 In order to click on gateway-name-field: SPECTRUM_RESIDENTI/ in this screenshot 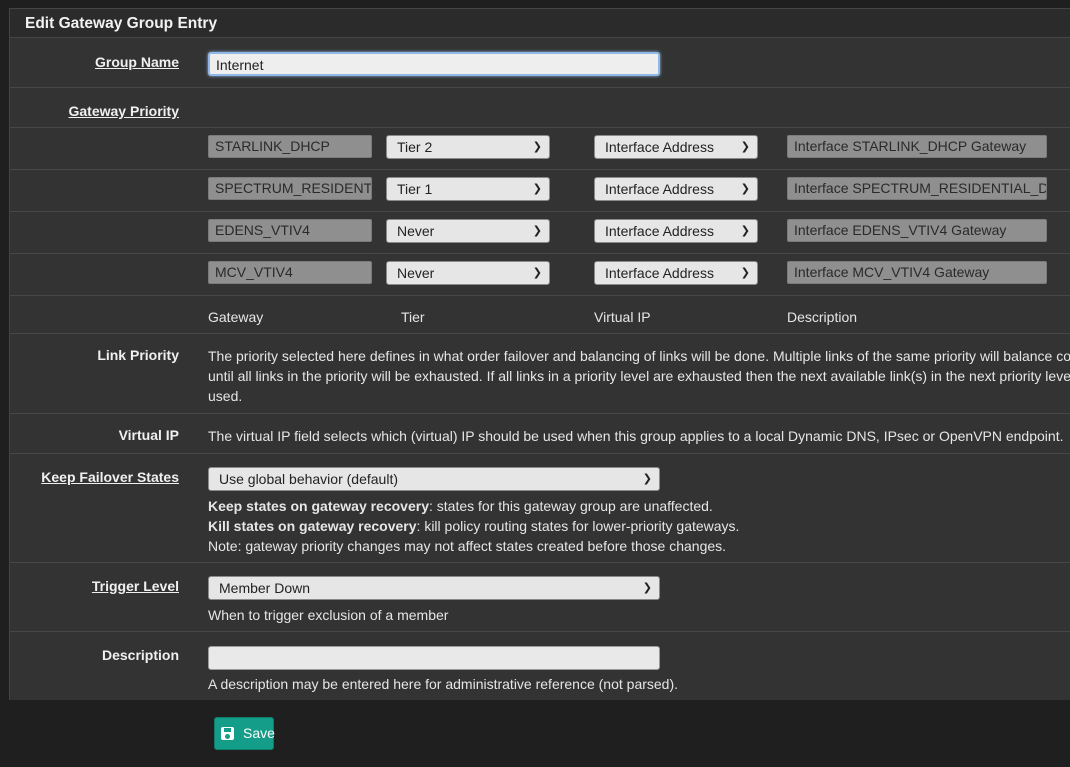, I will do `click(290, 188)`.